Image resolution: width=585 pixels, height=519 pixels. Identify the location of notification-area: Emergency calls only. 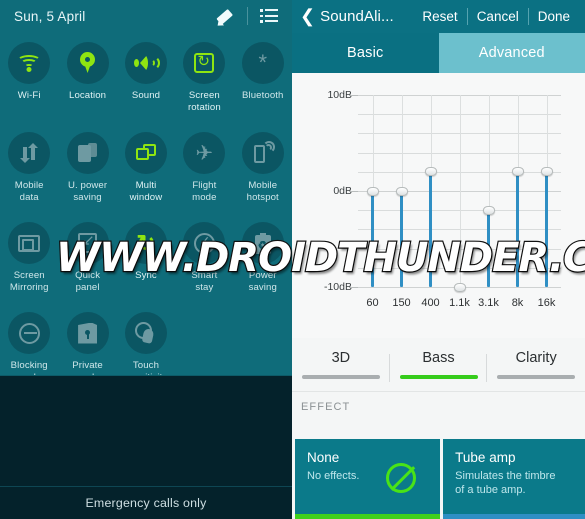
(146, 447).